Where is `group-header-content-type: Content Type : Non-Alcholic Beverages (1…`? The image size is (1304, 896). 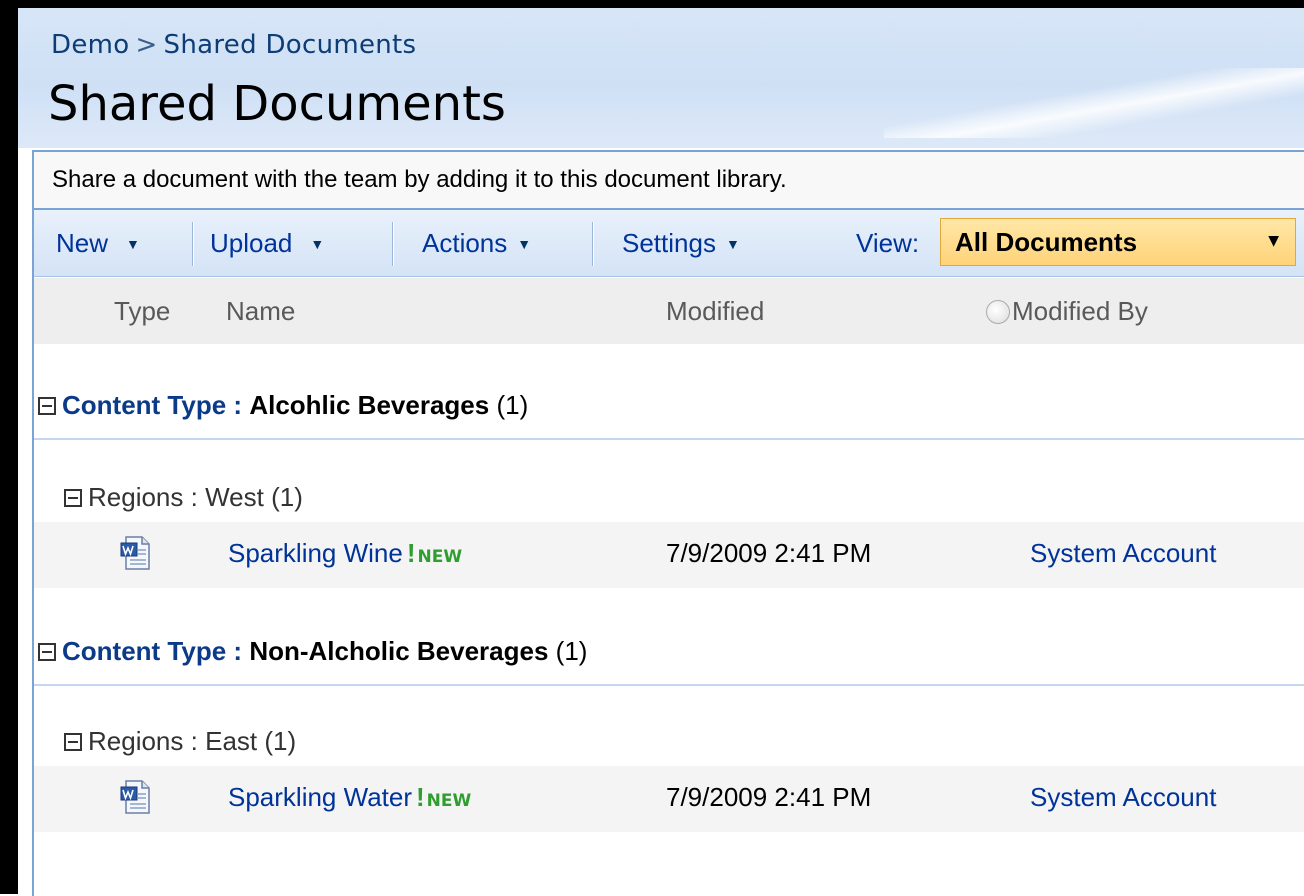 group-header-content-type: Content Type : Non-Alcholic Beverages (1… is located at coordinates (669, 653).